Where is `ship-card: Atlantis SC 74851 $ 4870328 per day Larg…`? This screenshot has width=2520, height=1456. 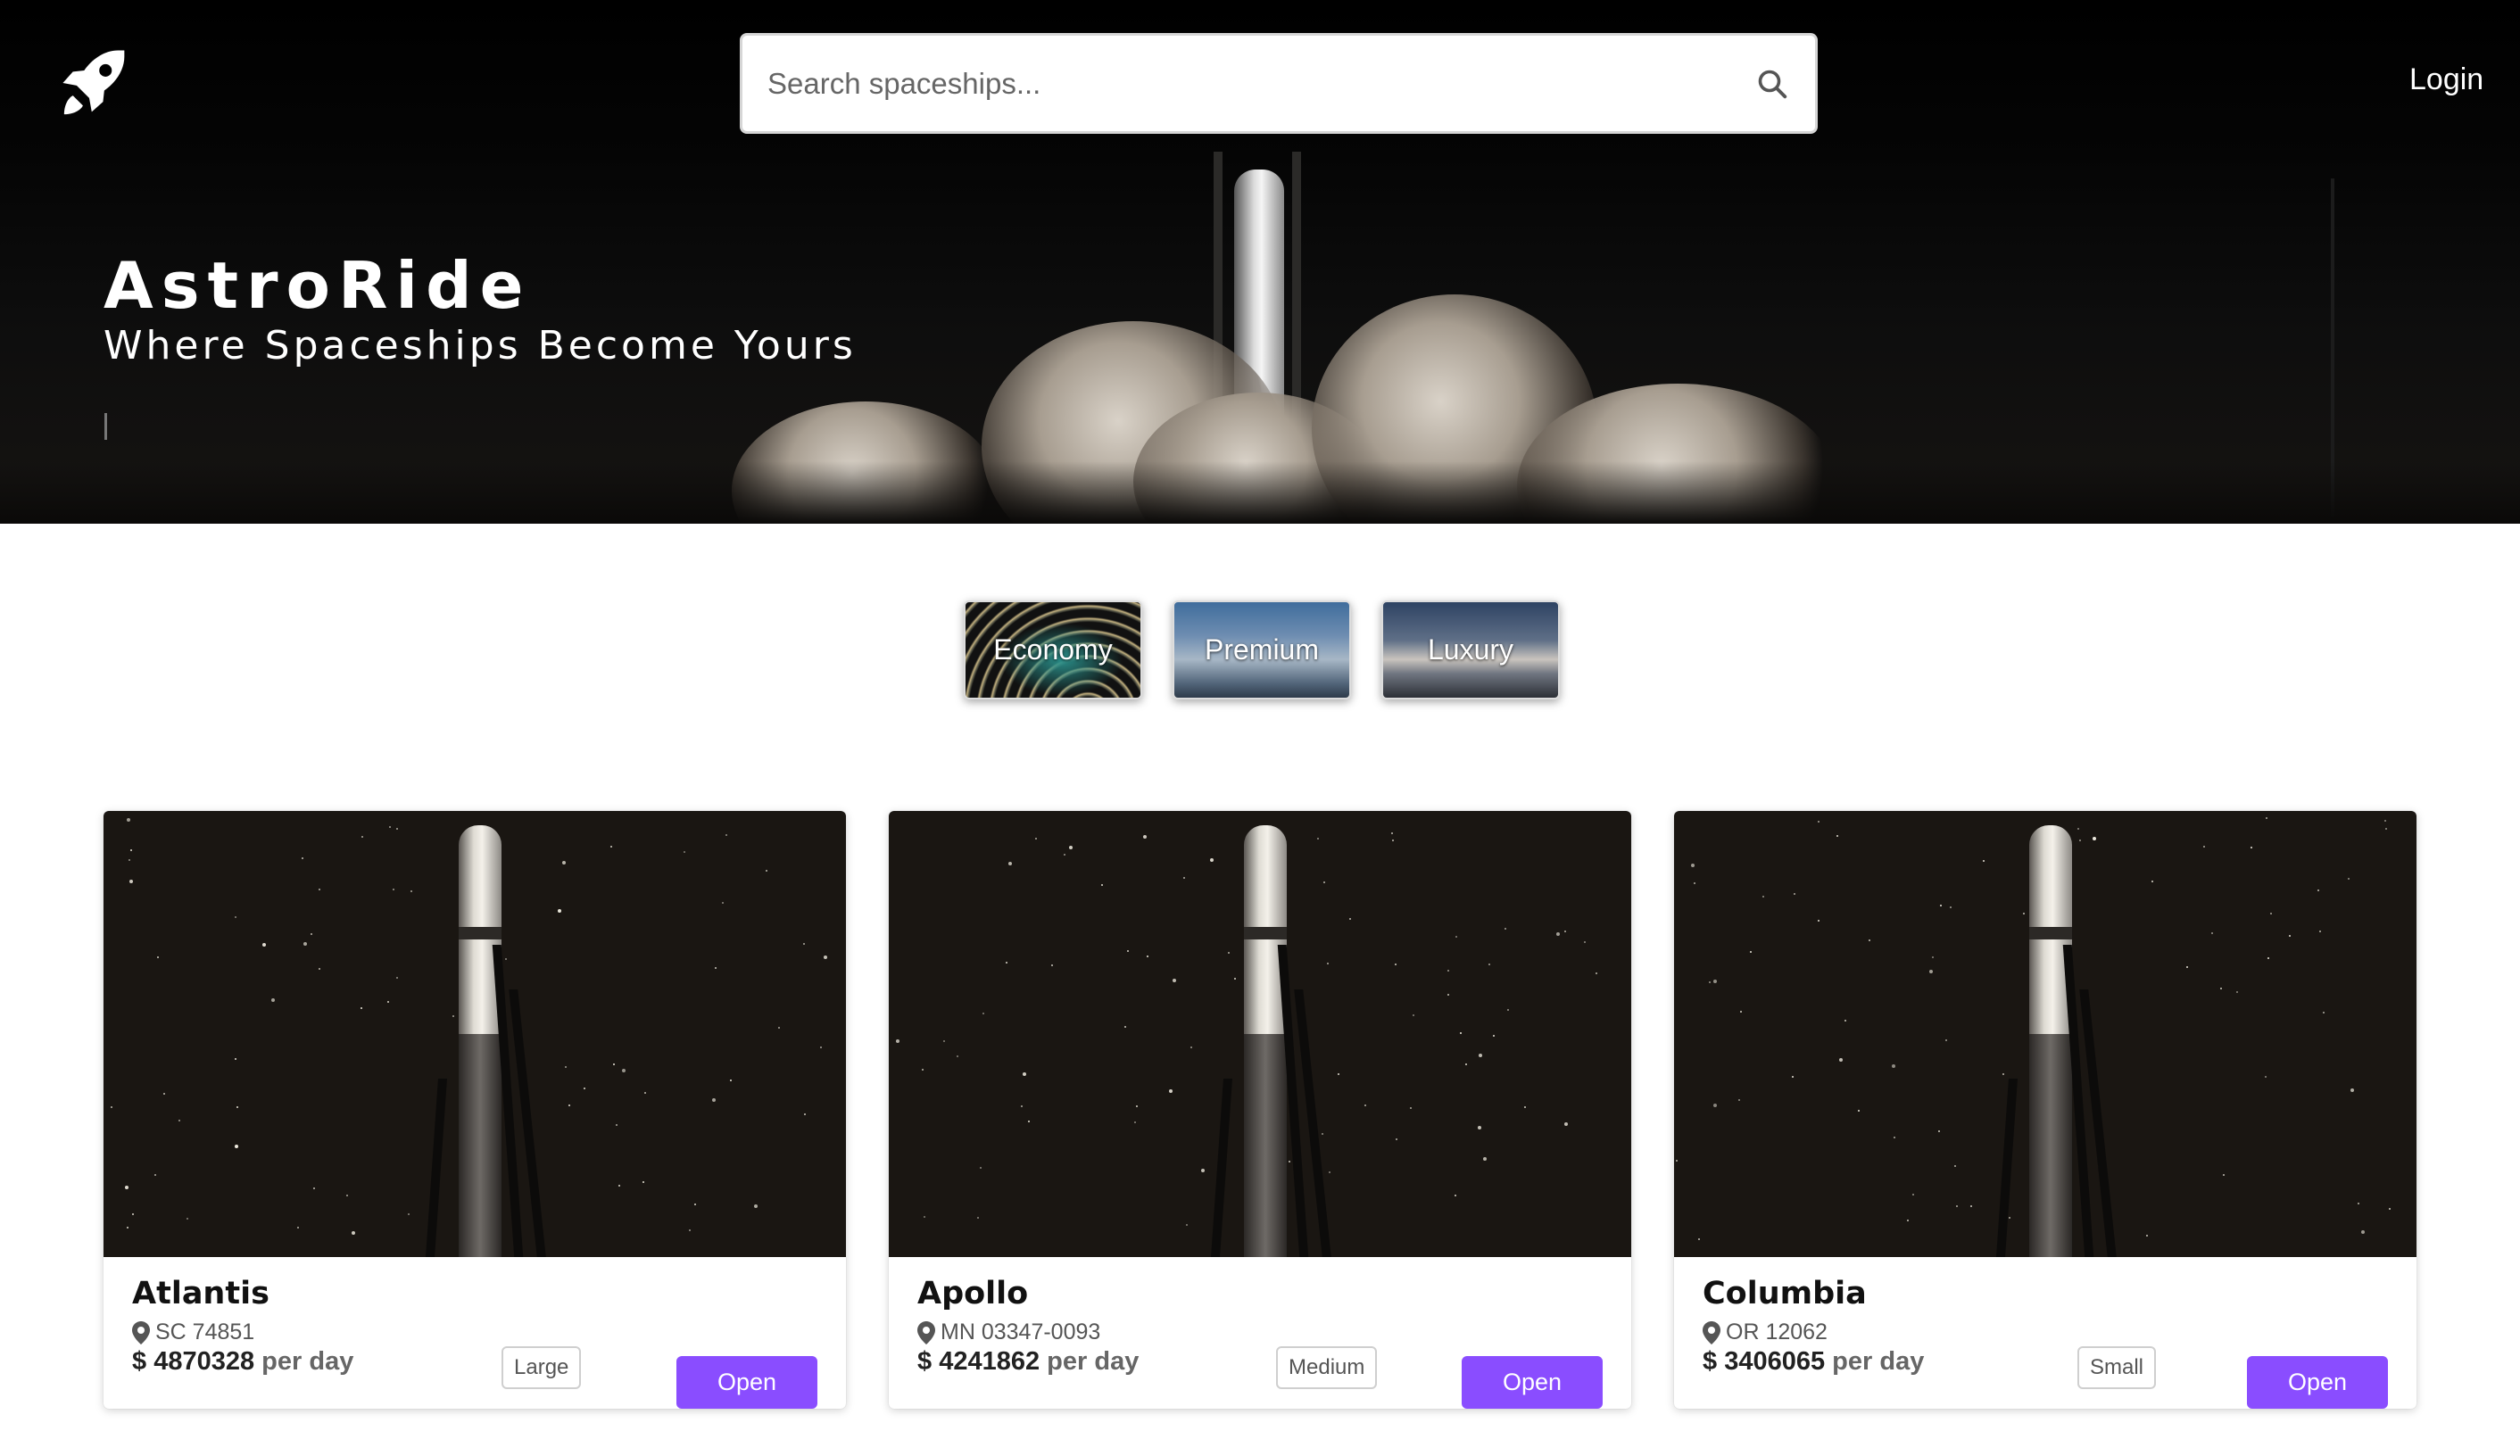 ship-card: Atlantis SC 74851 $ 4870328 per day Larg… is located at coordinates (475, 1110).